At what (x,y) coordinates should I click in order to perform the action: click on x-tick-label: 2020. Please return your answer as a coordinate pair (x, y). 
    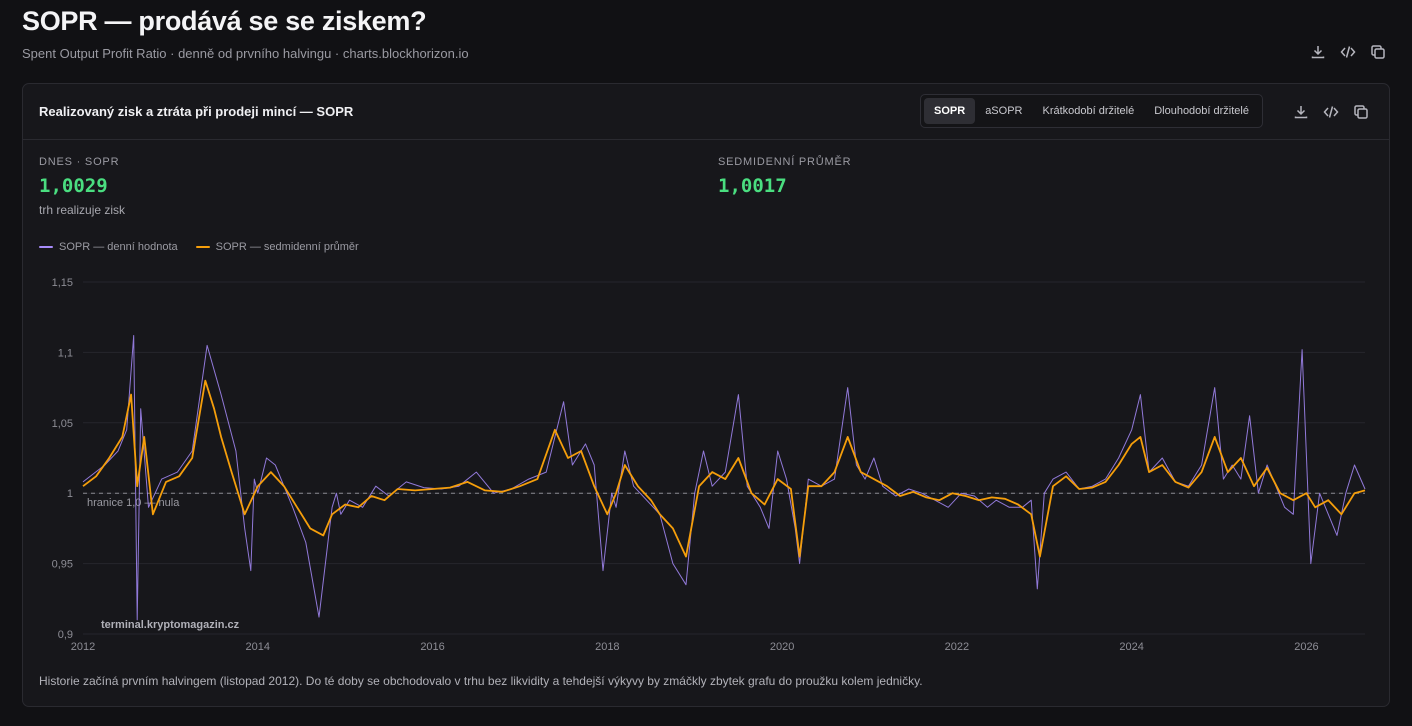
    Looking at the image, I should click on (782, 647).